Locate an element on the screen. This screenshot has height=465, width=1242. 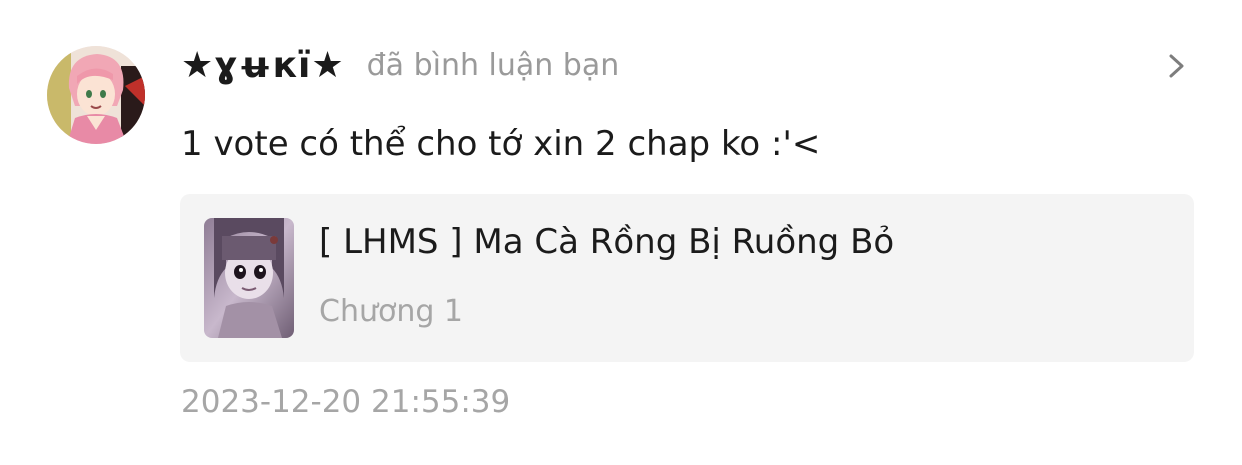
story-title: [ LHMS ] Ma Cà Rồng Bị Ruồng Bỏ is located at coordinates (607, 242).